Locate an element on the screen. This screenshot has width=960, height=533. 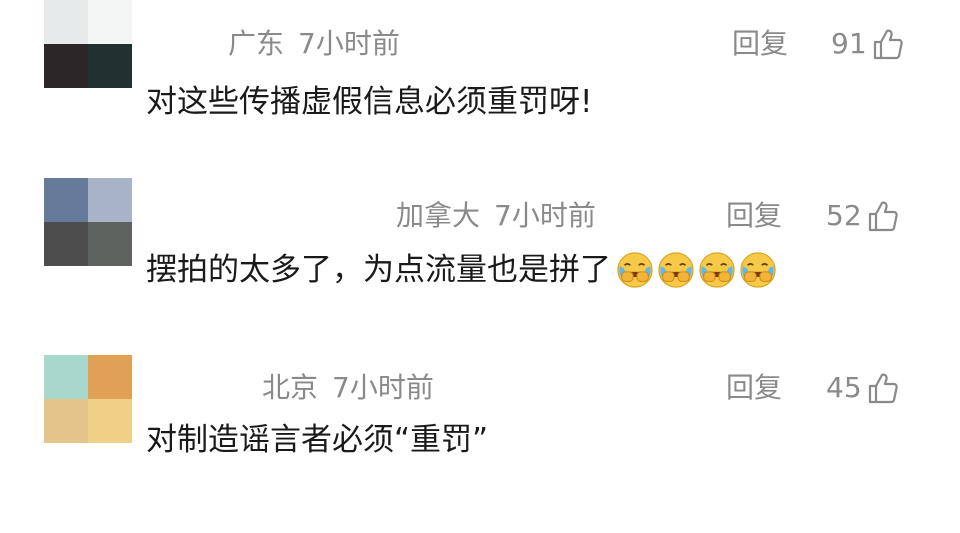
like-button: 45 is located at coordinates (862, 388).